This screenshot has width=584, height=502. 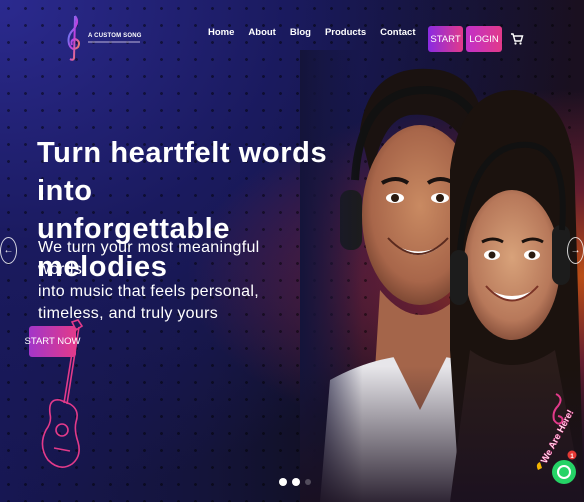 I want to click on nav-home: Home, so click(x=221, y=32).